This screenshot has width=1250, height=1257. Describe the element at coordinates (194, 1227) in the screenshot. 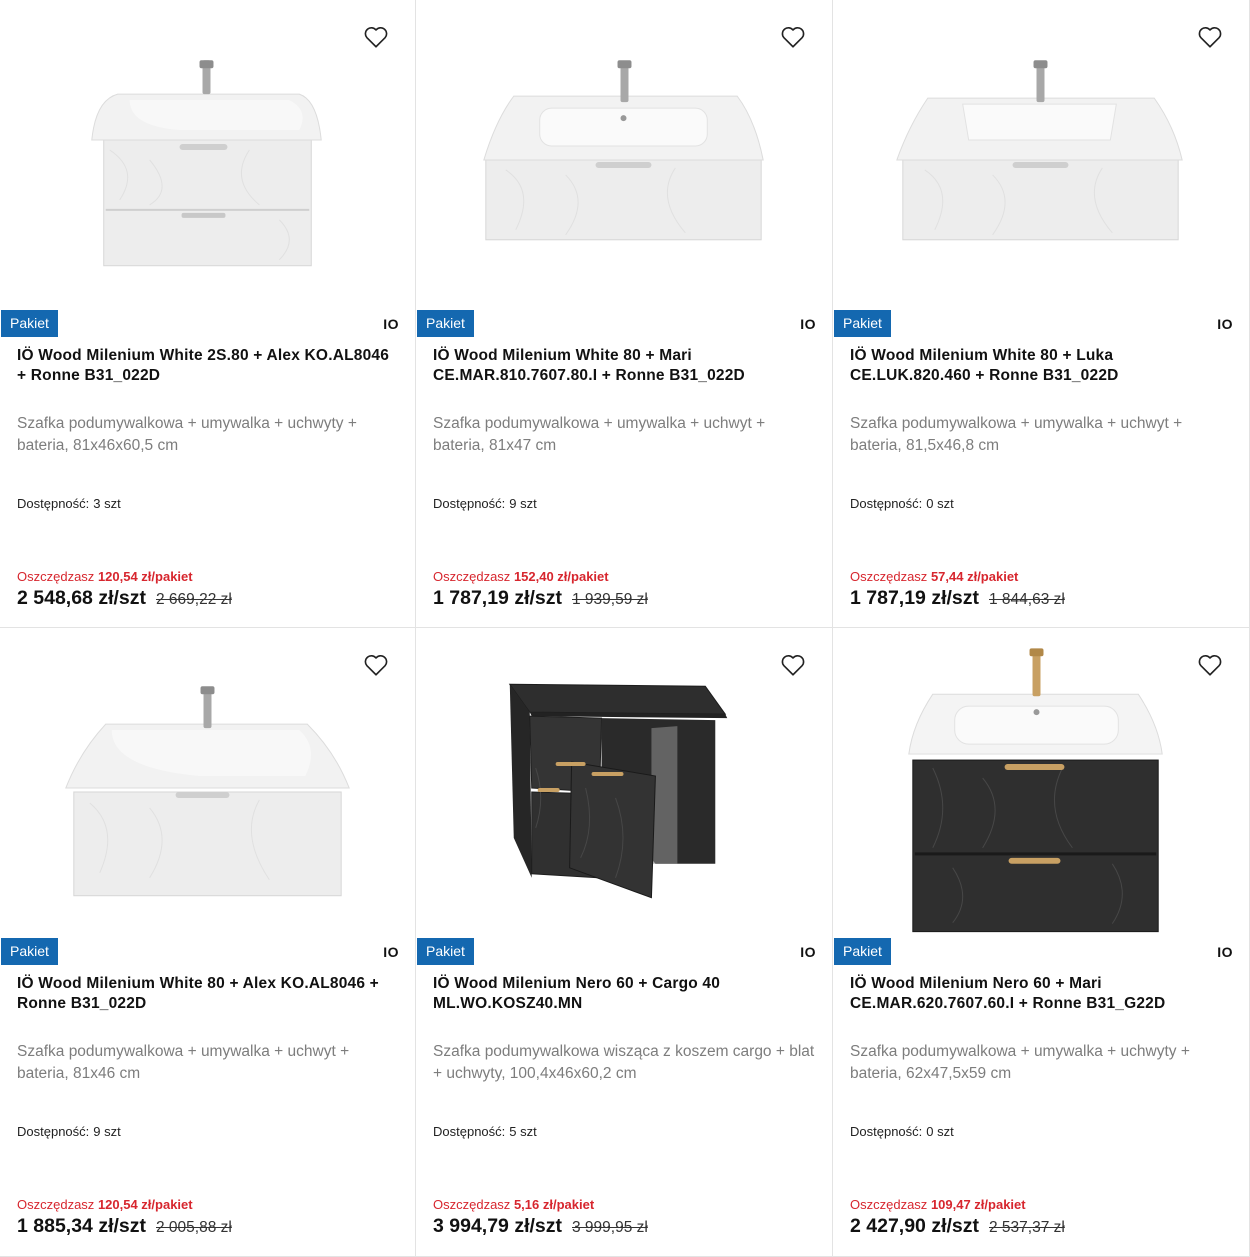

I see `old-price: 2 005,88 zł` at that location.